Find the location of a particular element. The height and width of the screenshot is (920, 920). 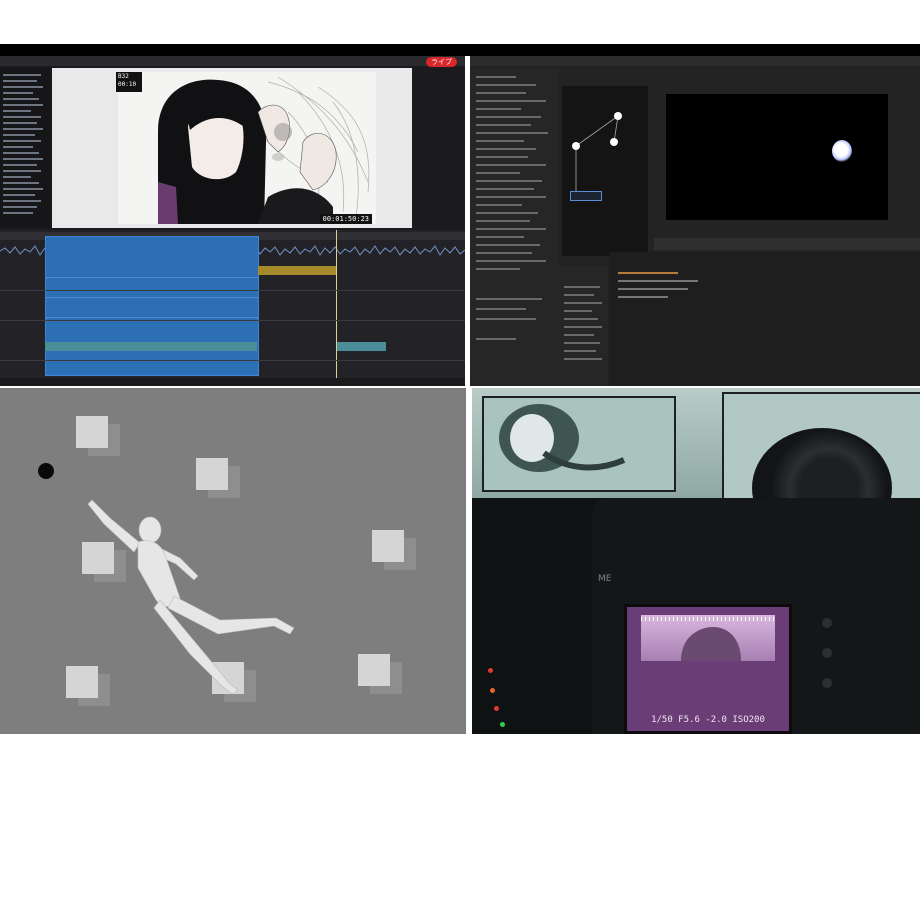

viewer-overlay-info: B32 00:10 is located at coordinates (129, 82).